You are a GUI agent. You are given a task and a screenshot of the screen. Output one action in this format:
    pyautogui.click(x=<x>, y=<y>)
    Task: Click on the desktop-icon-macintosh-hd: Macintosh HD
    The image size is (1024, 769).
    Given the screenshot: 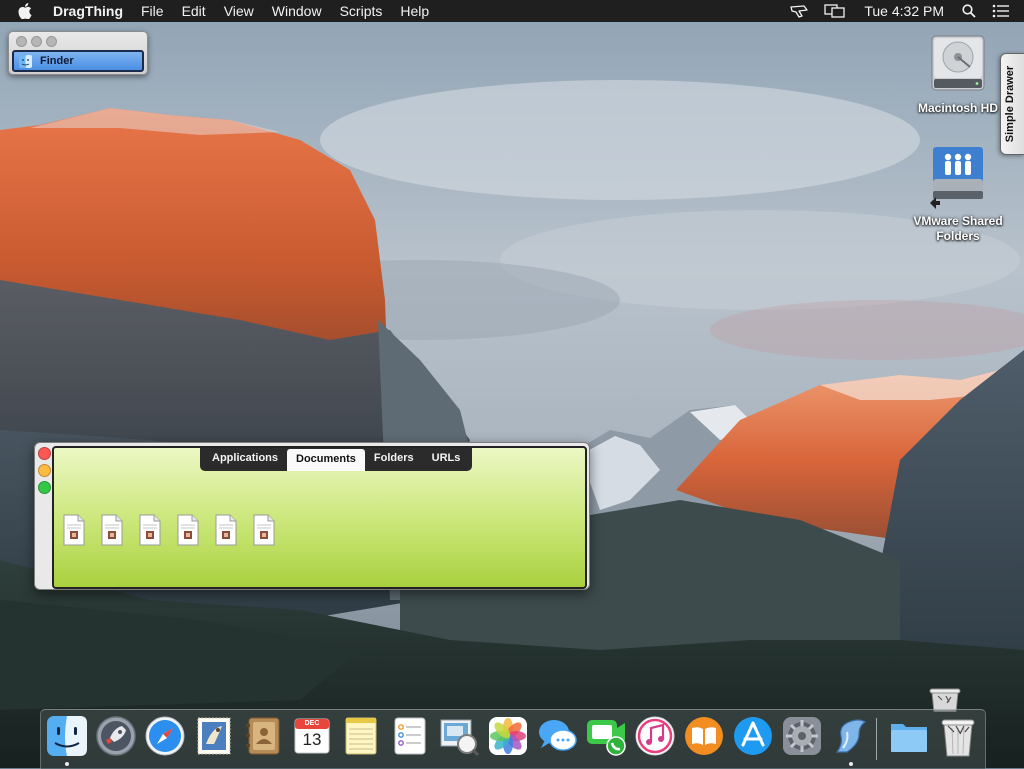 What is the action you would take?
    pyautogui.click(x=958, y=73)
    